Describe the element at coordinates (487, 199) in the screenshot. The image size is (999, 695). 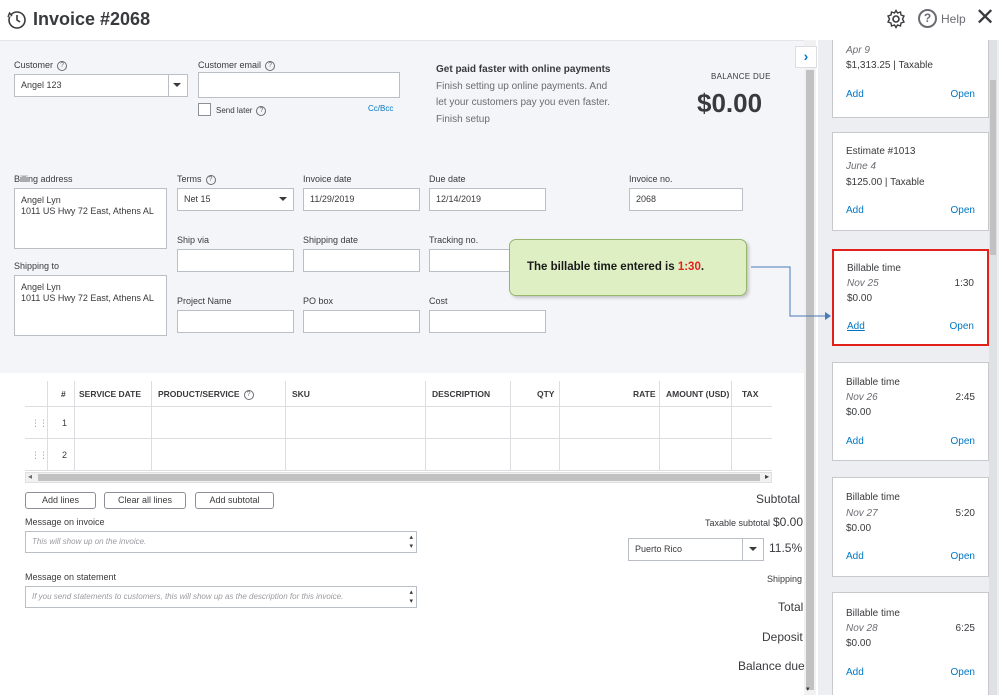
I see `due-date-input: 12/14/2019` at that location.